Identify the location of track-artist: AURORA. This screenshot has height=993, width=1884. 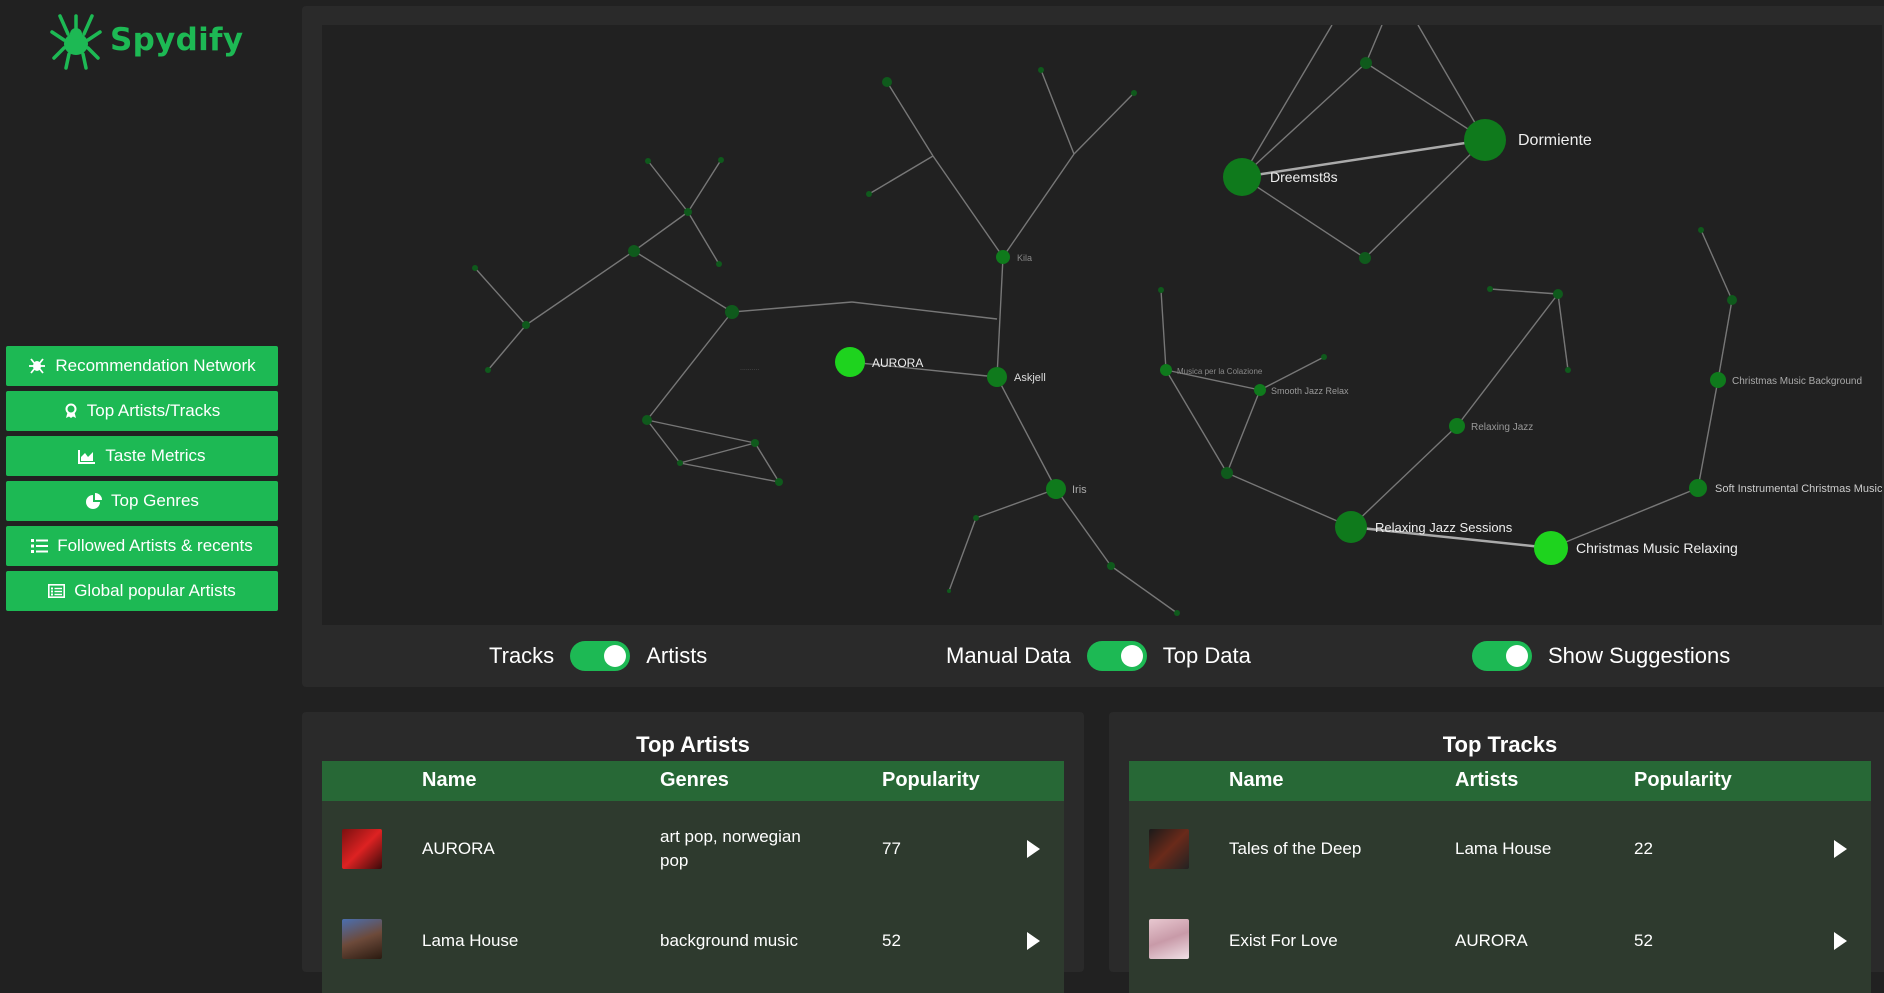
(1491, 940).